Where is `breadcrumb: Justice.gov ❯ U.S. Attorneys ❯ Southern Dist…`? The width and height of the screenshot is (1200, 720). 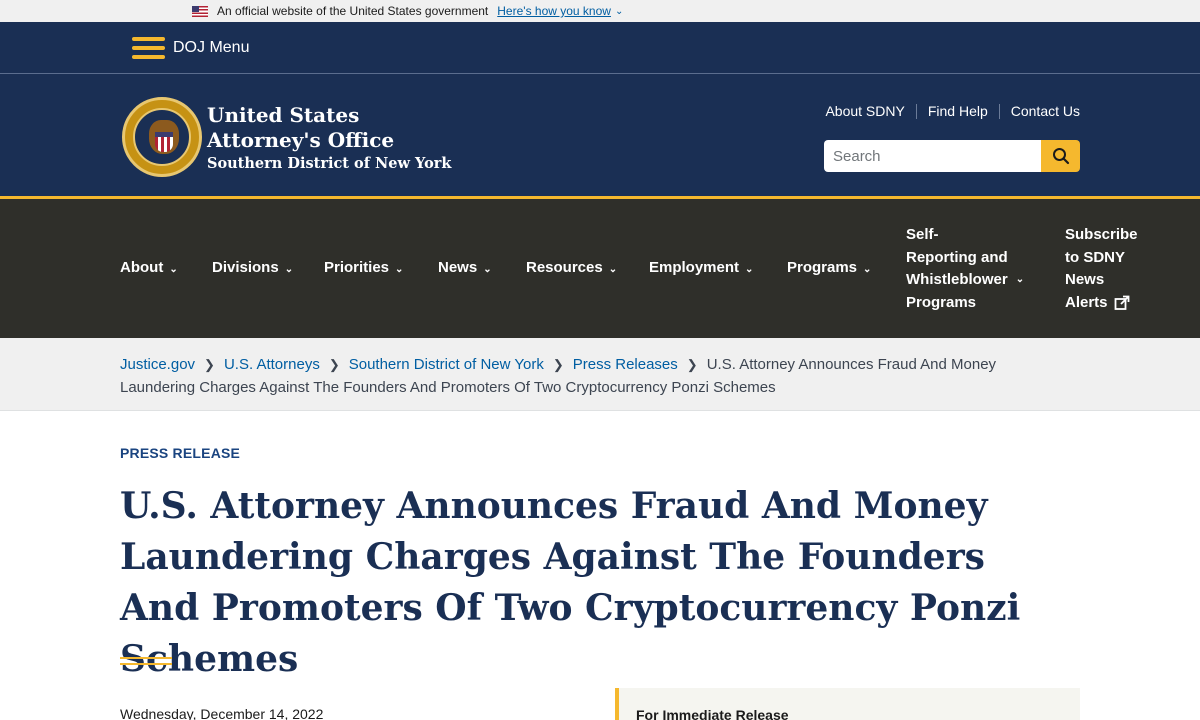
breadcrumb: Justice.gov ❯ U.S. Attorneys ❯ Southern Dist… is located at coordinates (600, 374).